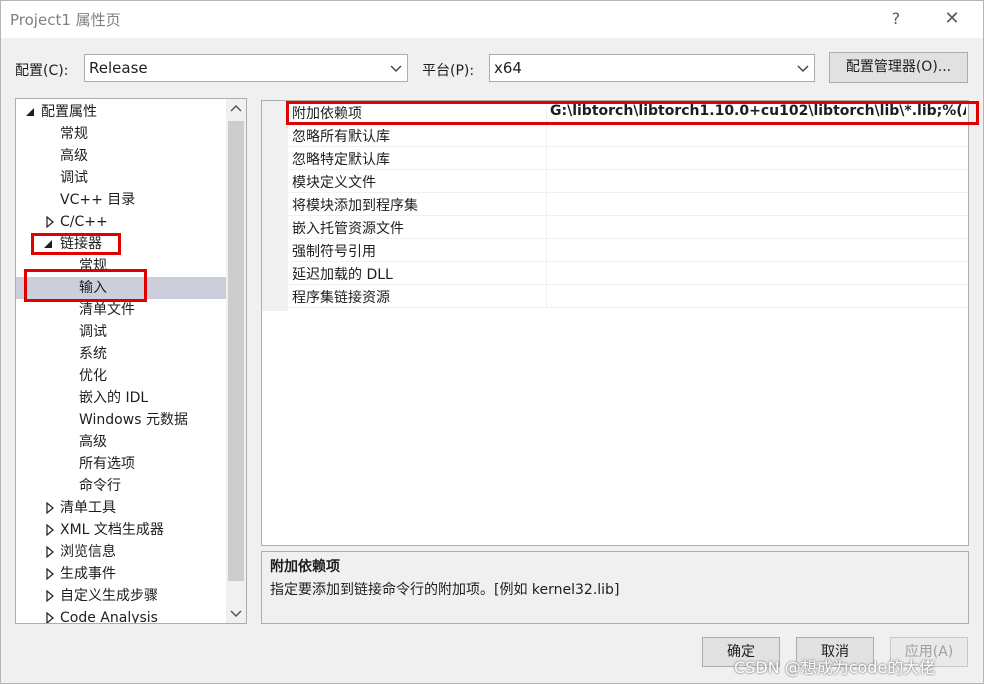  Describe the element at coordinates (121, 508) in the screenshot. I see `tree-item-manifest-tool: 清单工具` at that location.